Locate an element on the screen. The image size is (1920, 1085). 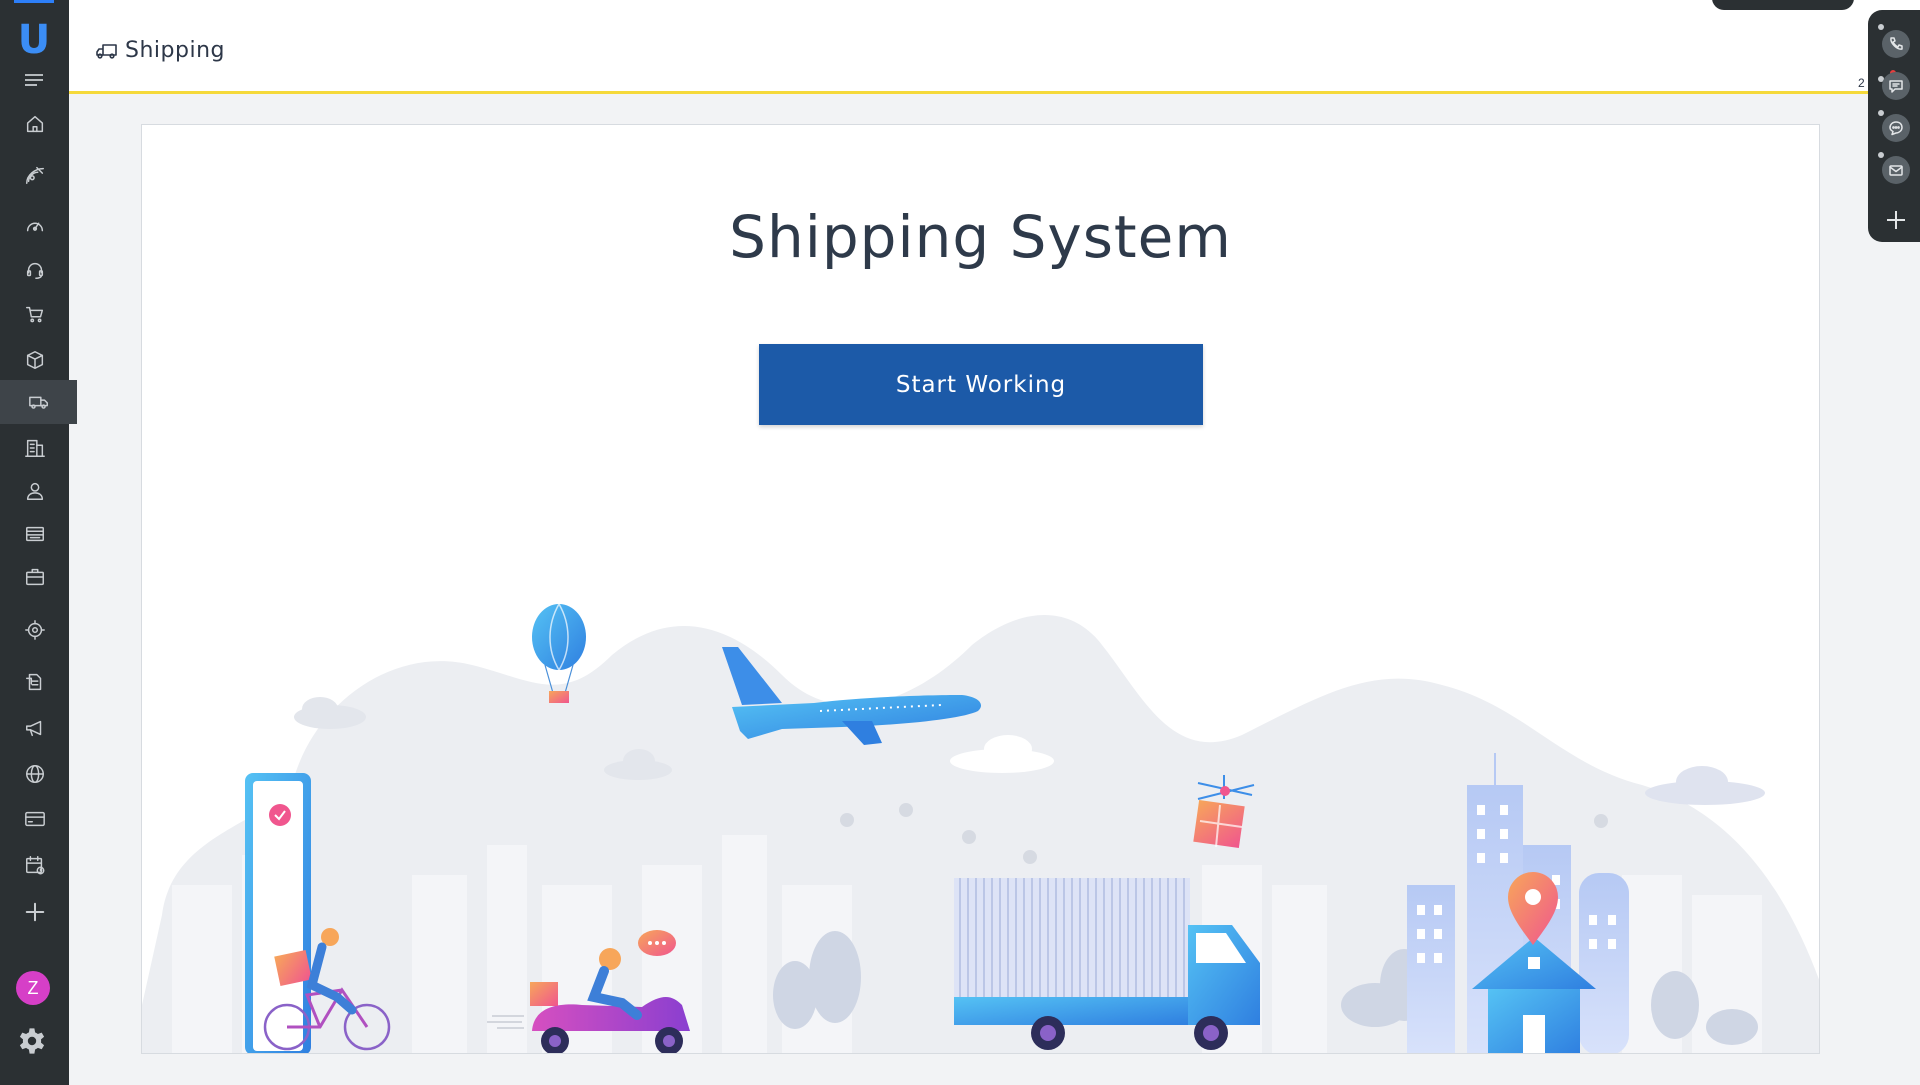
phone-icon is located at coordinates (1896, 43).